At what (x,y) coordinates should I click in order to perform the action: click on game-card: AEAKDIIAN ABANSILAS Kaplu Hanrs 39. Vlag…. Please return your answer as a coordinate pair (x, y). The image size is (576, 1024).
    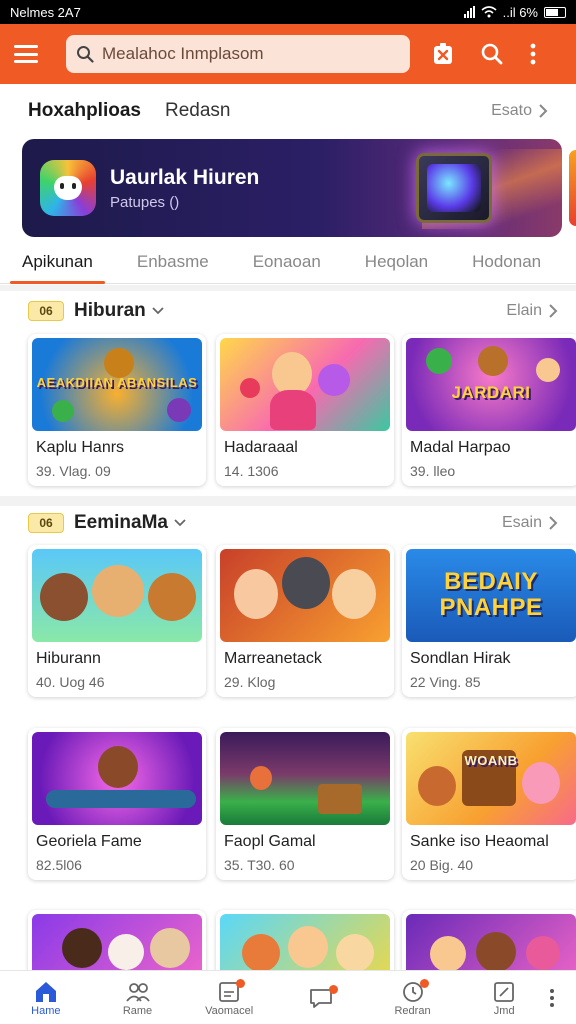
    Looking at the image, I should click on (117, 410).